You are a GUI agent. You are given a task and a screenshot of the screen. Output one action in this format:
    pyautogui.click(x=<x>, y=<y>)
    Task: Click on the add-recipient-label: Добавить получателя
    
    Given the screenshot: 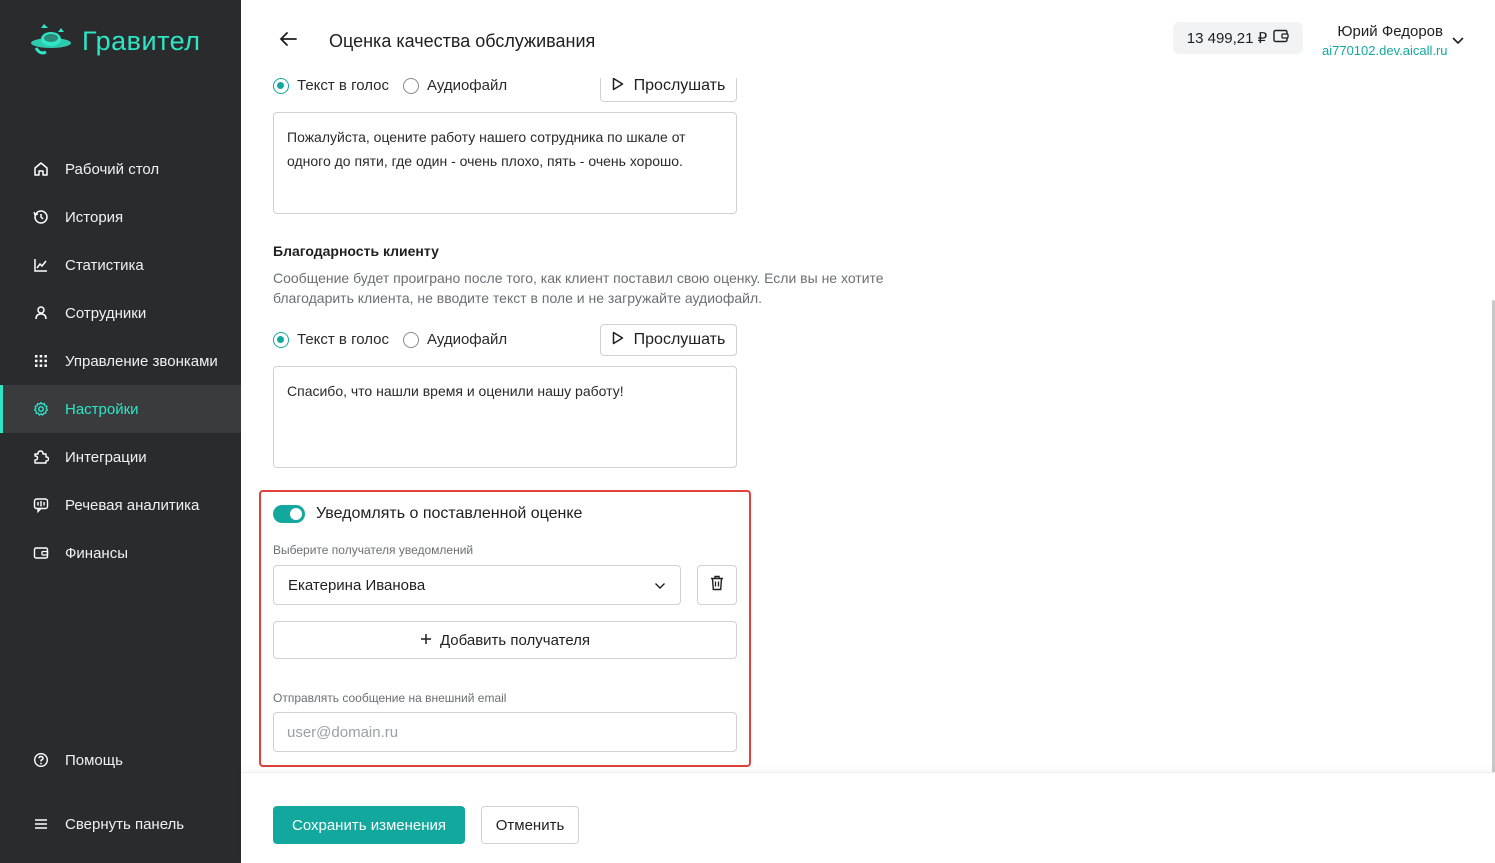 What is the action you would take?
    pyautogui.click(x=515, y=640)
    